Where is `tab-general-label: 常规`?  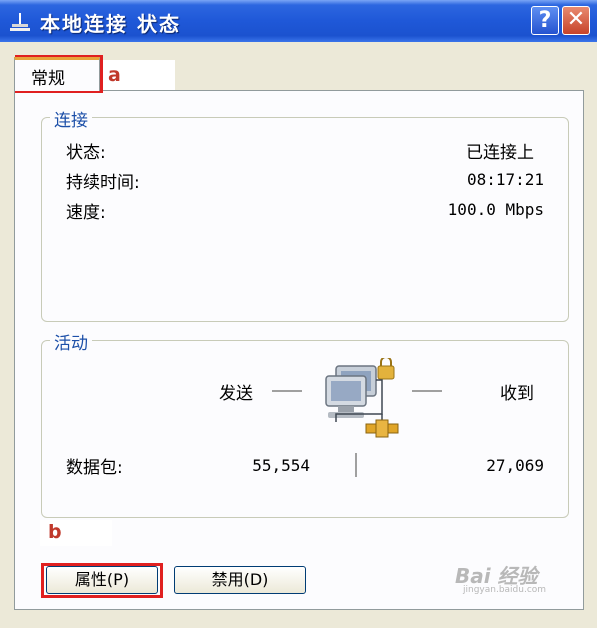
tab-general-label: 常规 is located at coordinates (48, 79).